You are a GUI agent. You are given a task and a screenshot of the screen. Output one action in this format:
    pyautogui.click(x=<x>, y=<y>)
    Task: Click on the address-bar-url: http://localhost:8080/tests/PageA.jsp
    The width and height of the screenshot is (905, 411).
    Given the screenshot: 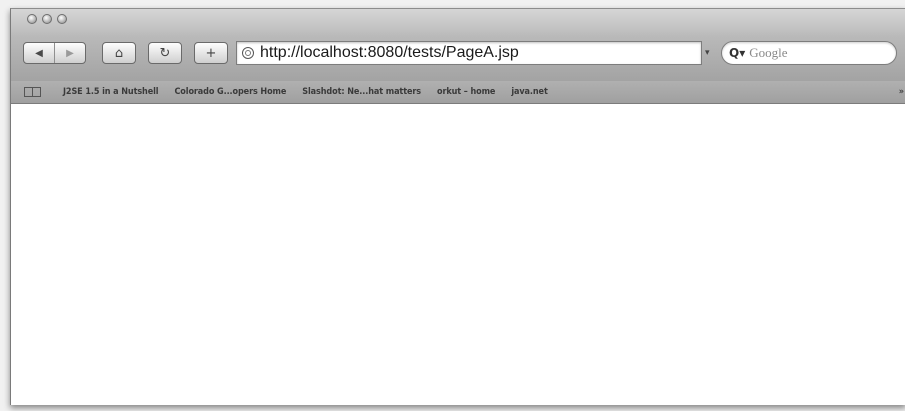 What is the action you would take?
    pyautogui.click(x=389, y=53)
    